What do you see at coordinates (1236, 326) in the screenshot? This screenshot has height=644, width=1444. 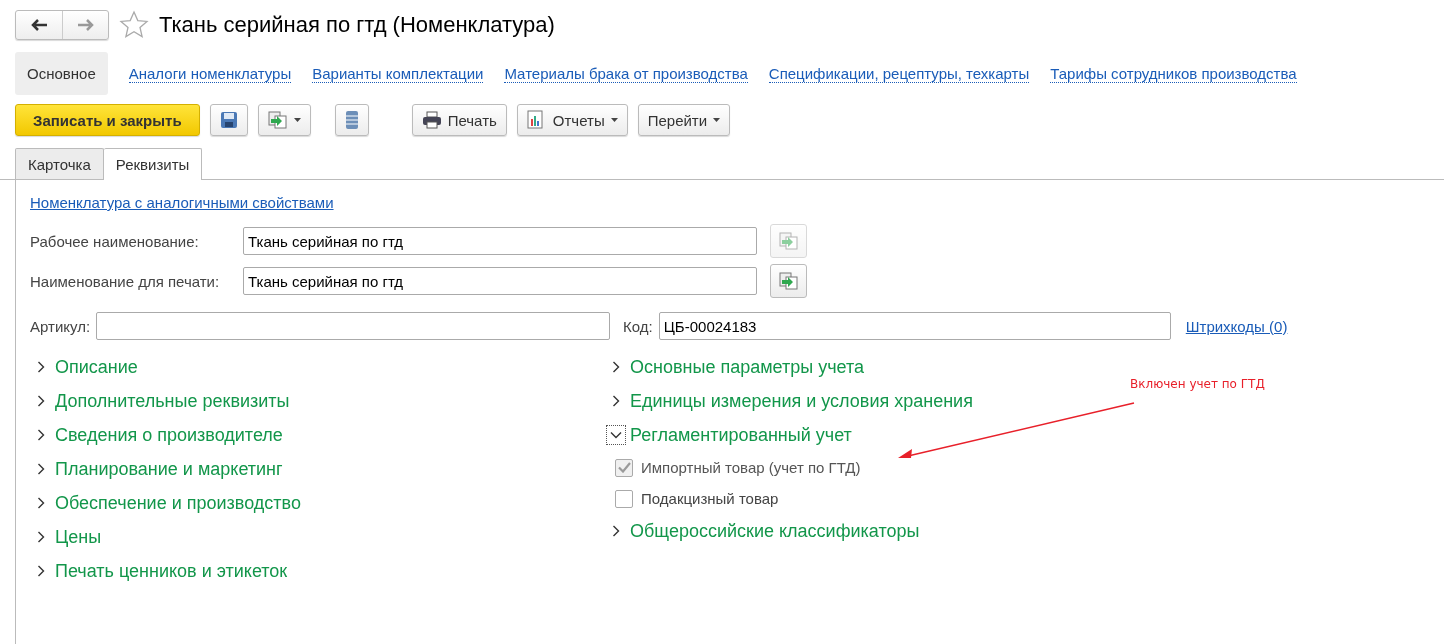 I see `barcodes-link: Штрихкоды (0)` at bounding box center [1236, 326].